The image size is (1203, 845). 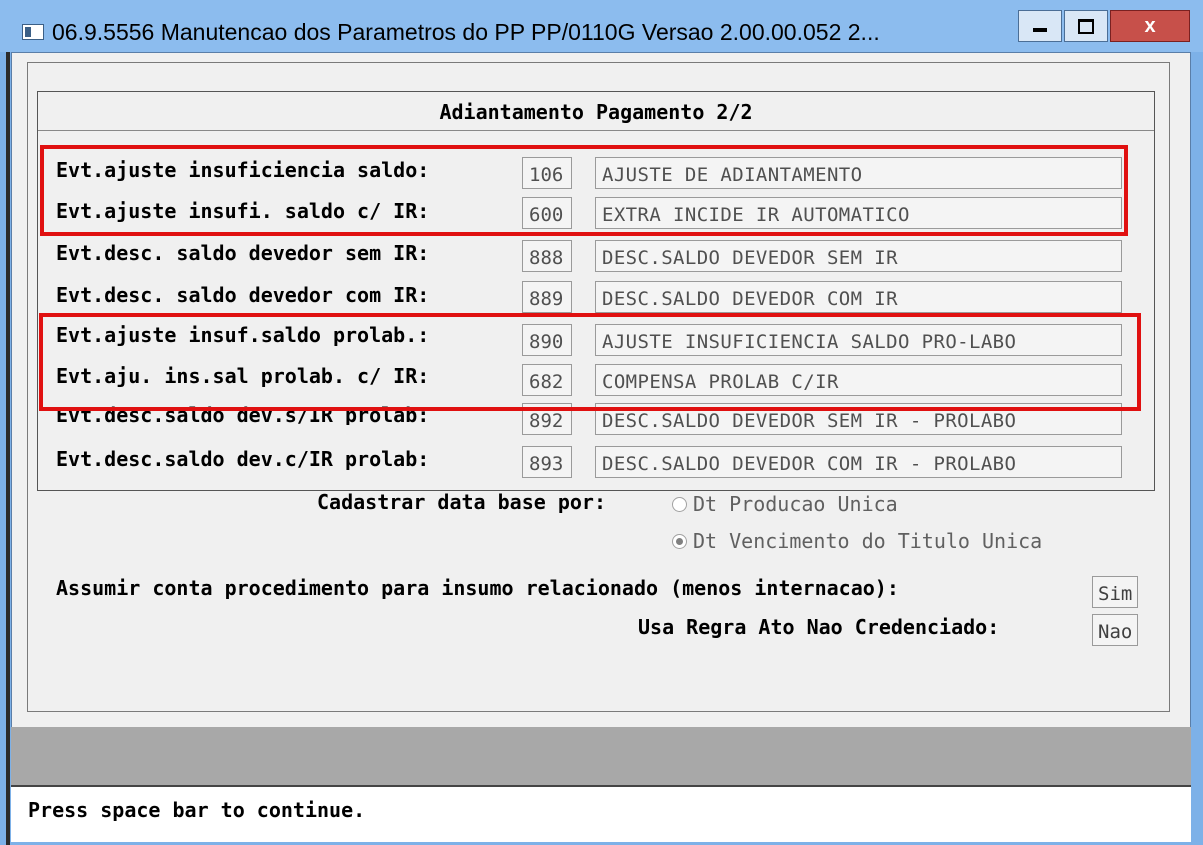 What do you see at coordinates (461, 502) in the screenshot?
I see `date-base-label: Cadastrar data base por:` at bounding box center [461, 502].